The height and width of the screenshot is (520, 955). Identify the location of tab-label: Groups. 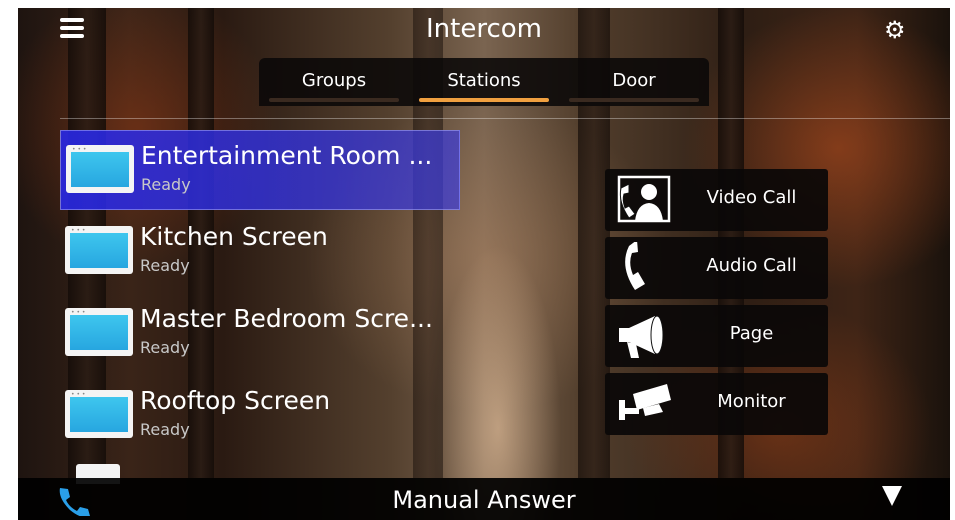
(334, 80).